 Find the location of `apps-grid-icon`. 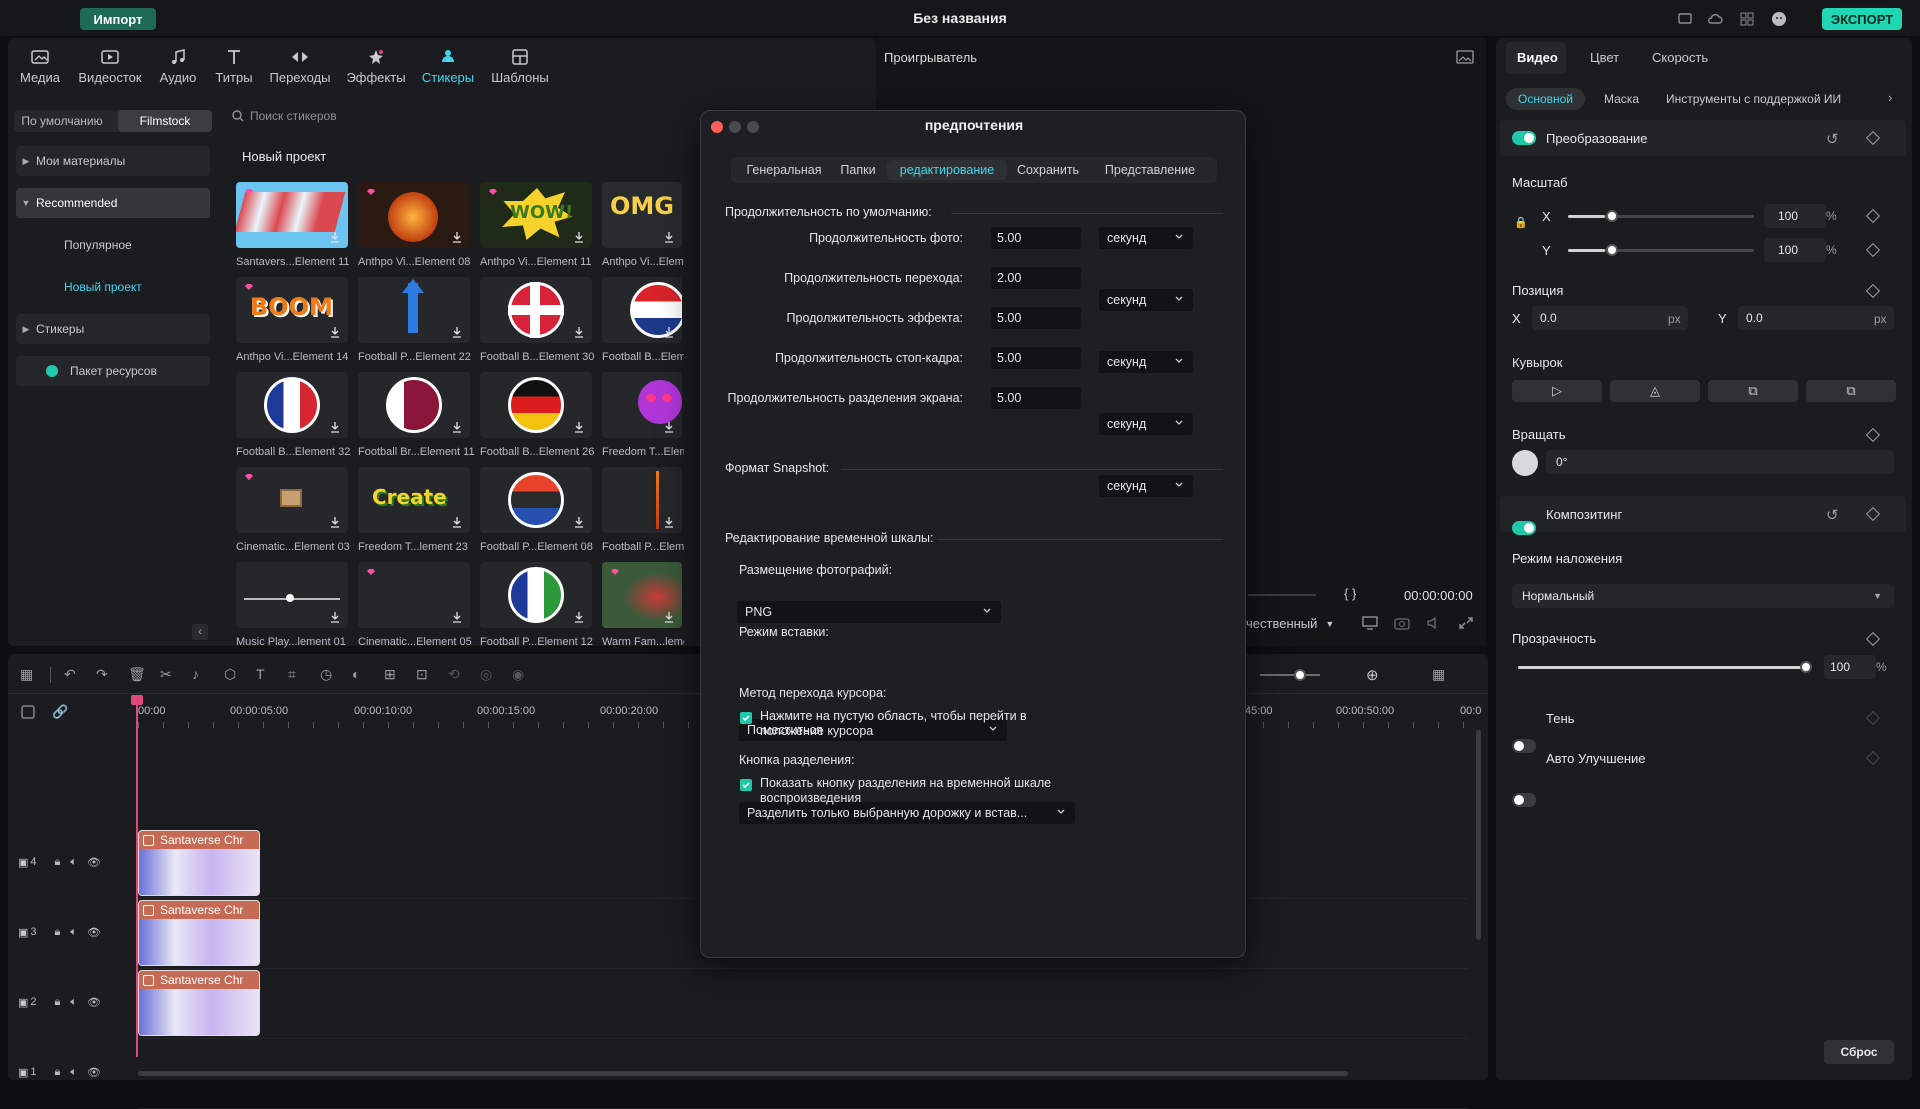

apps-grid-icon is located at coordinates (1747, 19).